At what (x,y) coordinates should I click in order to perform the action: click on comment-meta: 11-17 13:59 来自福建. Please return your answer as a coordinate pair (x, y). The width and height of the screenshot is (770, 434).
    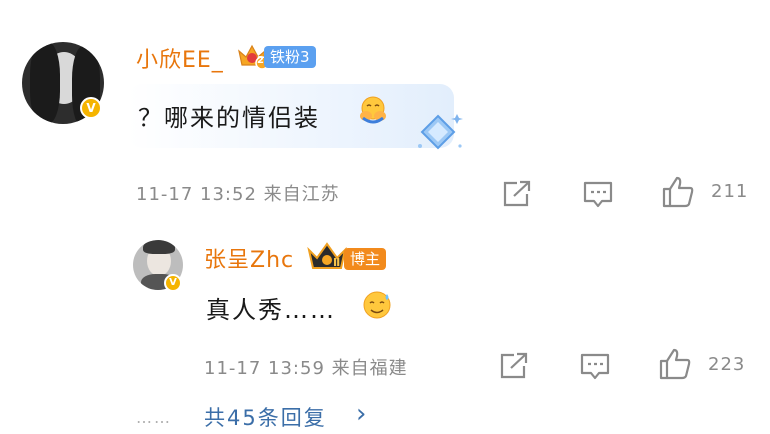
    Looking at the image, I should click on (306, 368).